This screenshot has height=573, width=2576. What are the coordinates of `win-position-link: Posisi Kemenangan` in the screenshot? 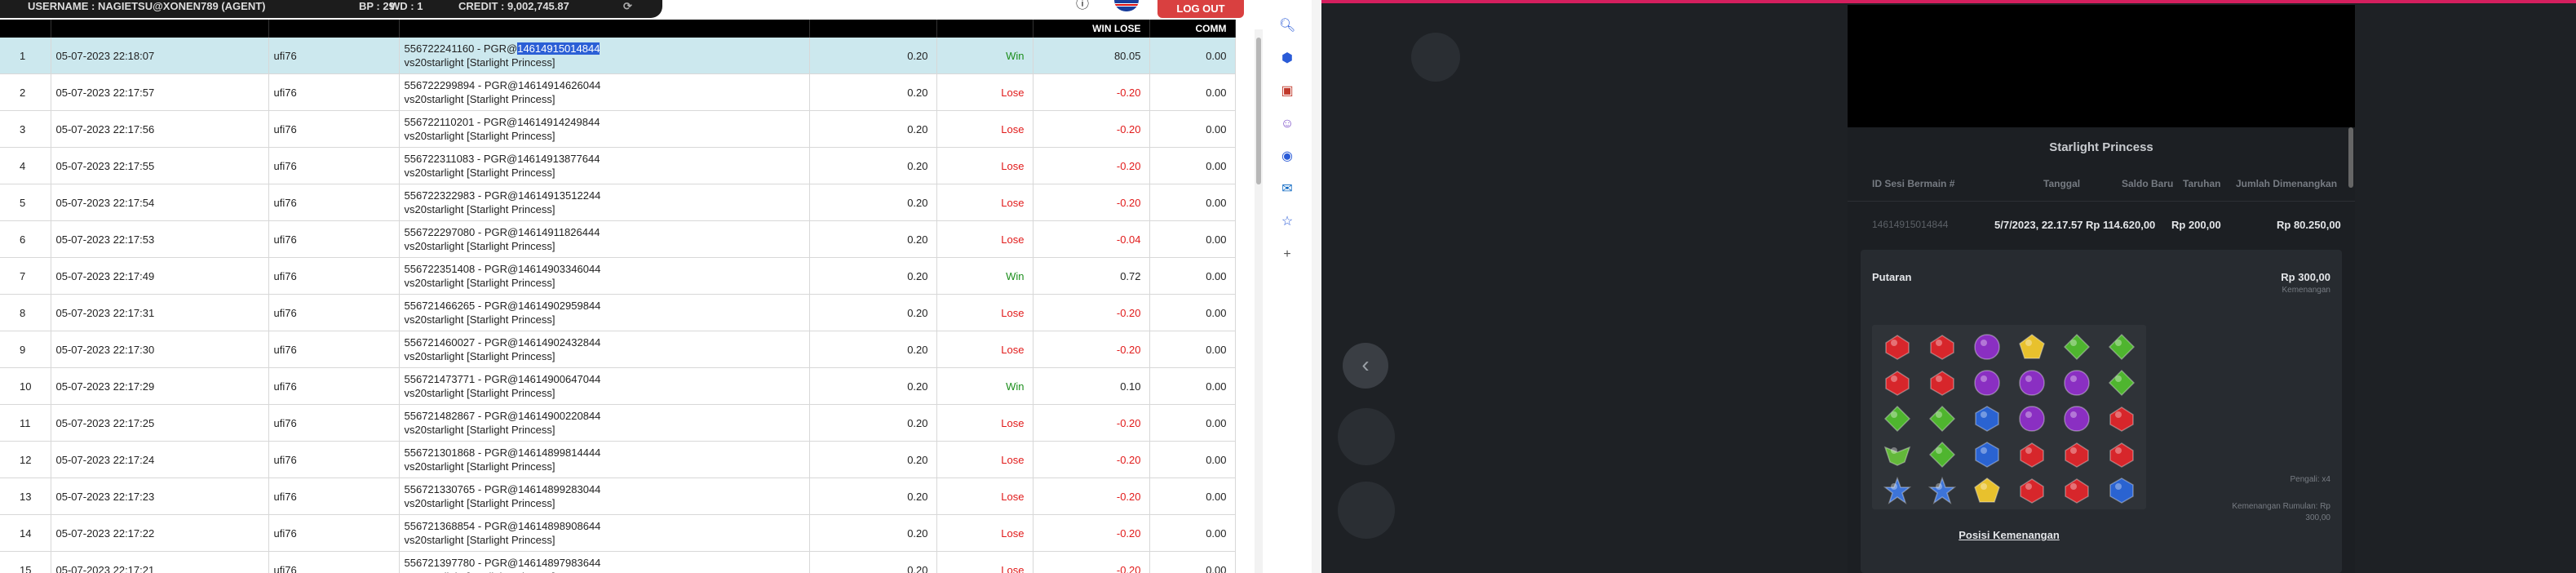 It's located at (2009, 535).